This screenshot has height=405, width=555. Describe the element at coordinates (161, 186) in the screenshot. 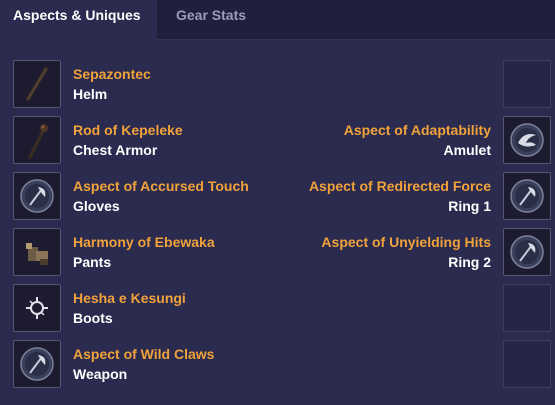

I see `item-name-gloves: Aspect of Accursed Touch` at that location.